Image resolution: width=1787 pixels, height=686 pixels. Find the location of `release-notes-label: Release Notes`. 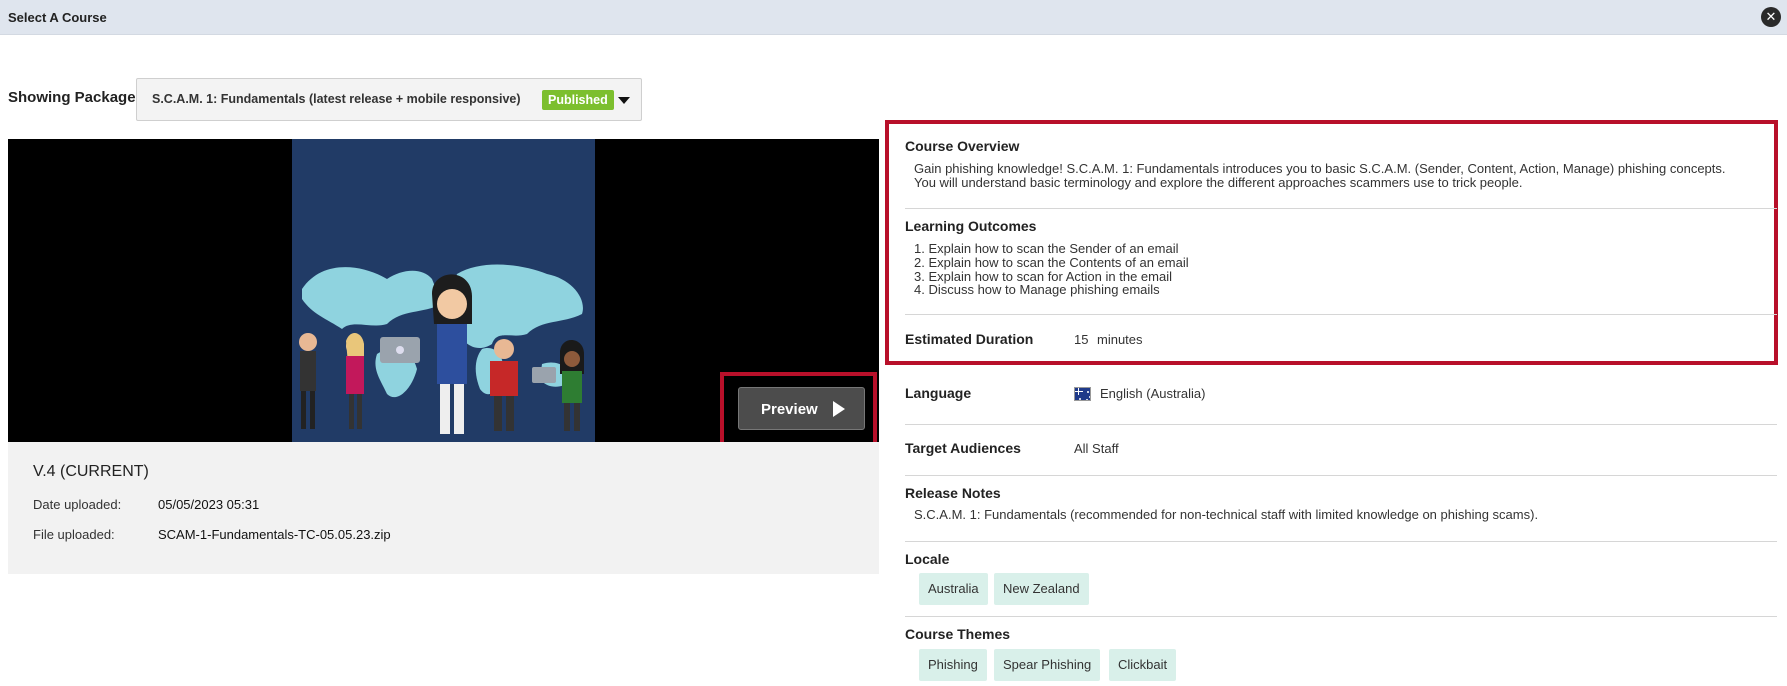

release-notes-label: Release Notes is located at coordinates (953, 493).